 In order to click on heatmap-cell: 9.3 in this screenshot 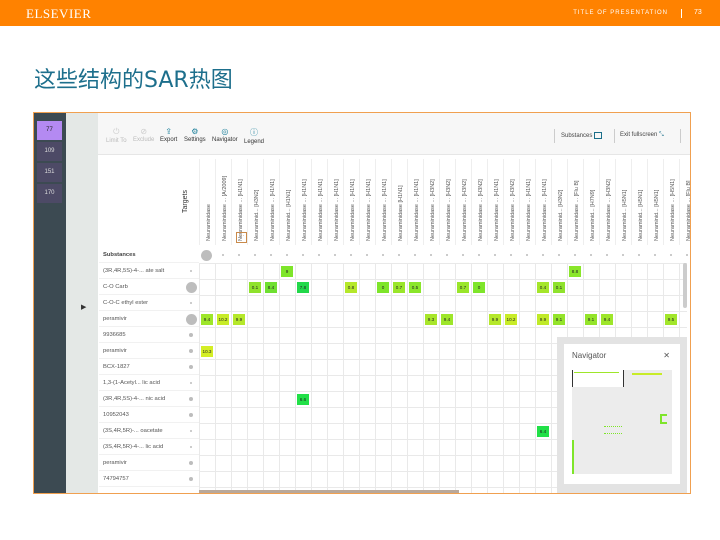, I will do `click(431, 319)`.